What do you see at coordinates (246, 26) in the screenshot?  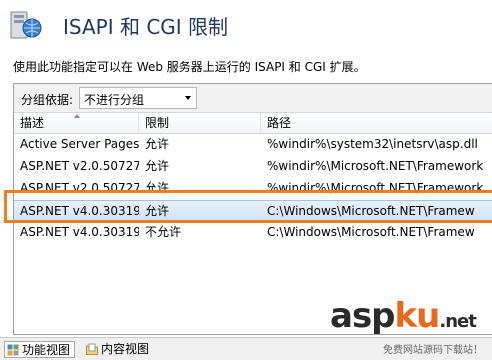 I see `page-header: ISAPI 和 CGI 限制` at bounding box center [246, 26].